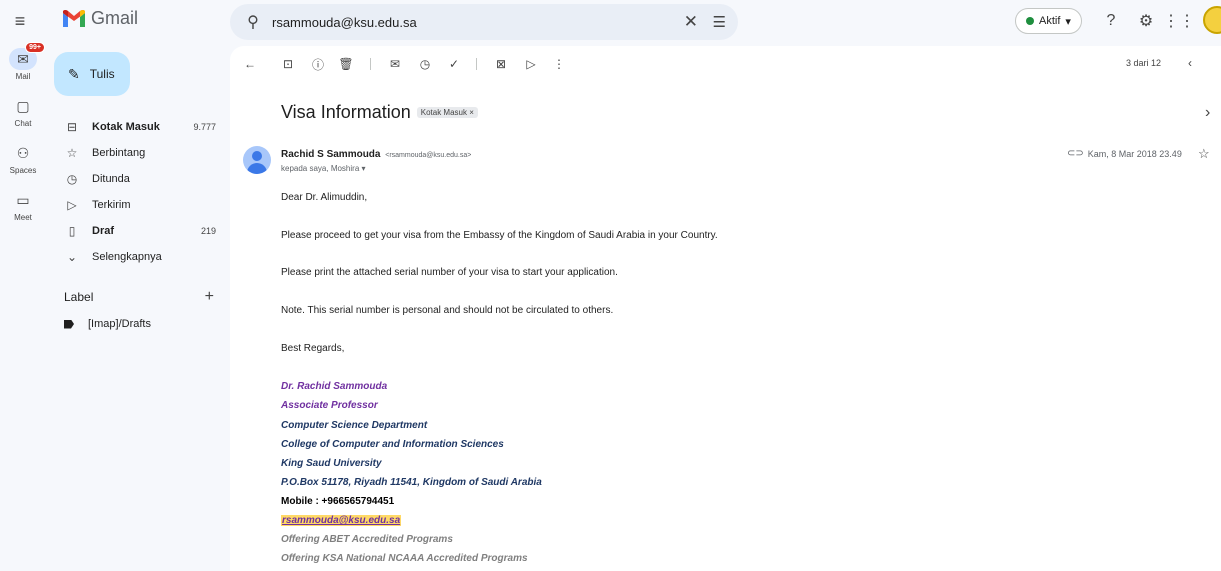  Describe the element at coordinates (139, 297) in the screenshot. I see `labels-header: Label +` at that location.